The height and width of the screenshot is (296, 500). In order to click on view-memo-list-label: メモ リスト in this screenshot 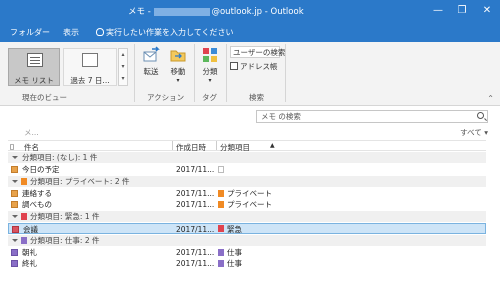, I will do `click(34, 80)`.